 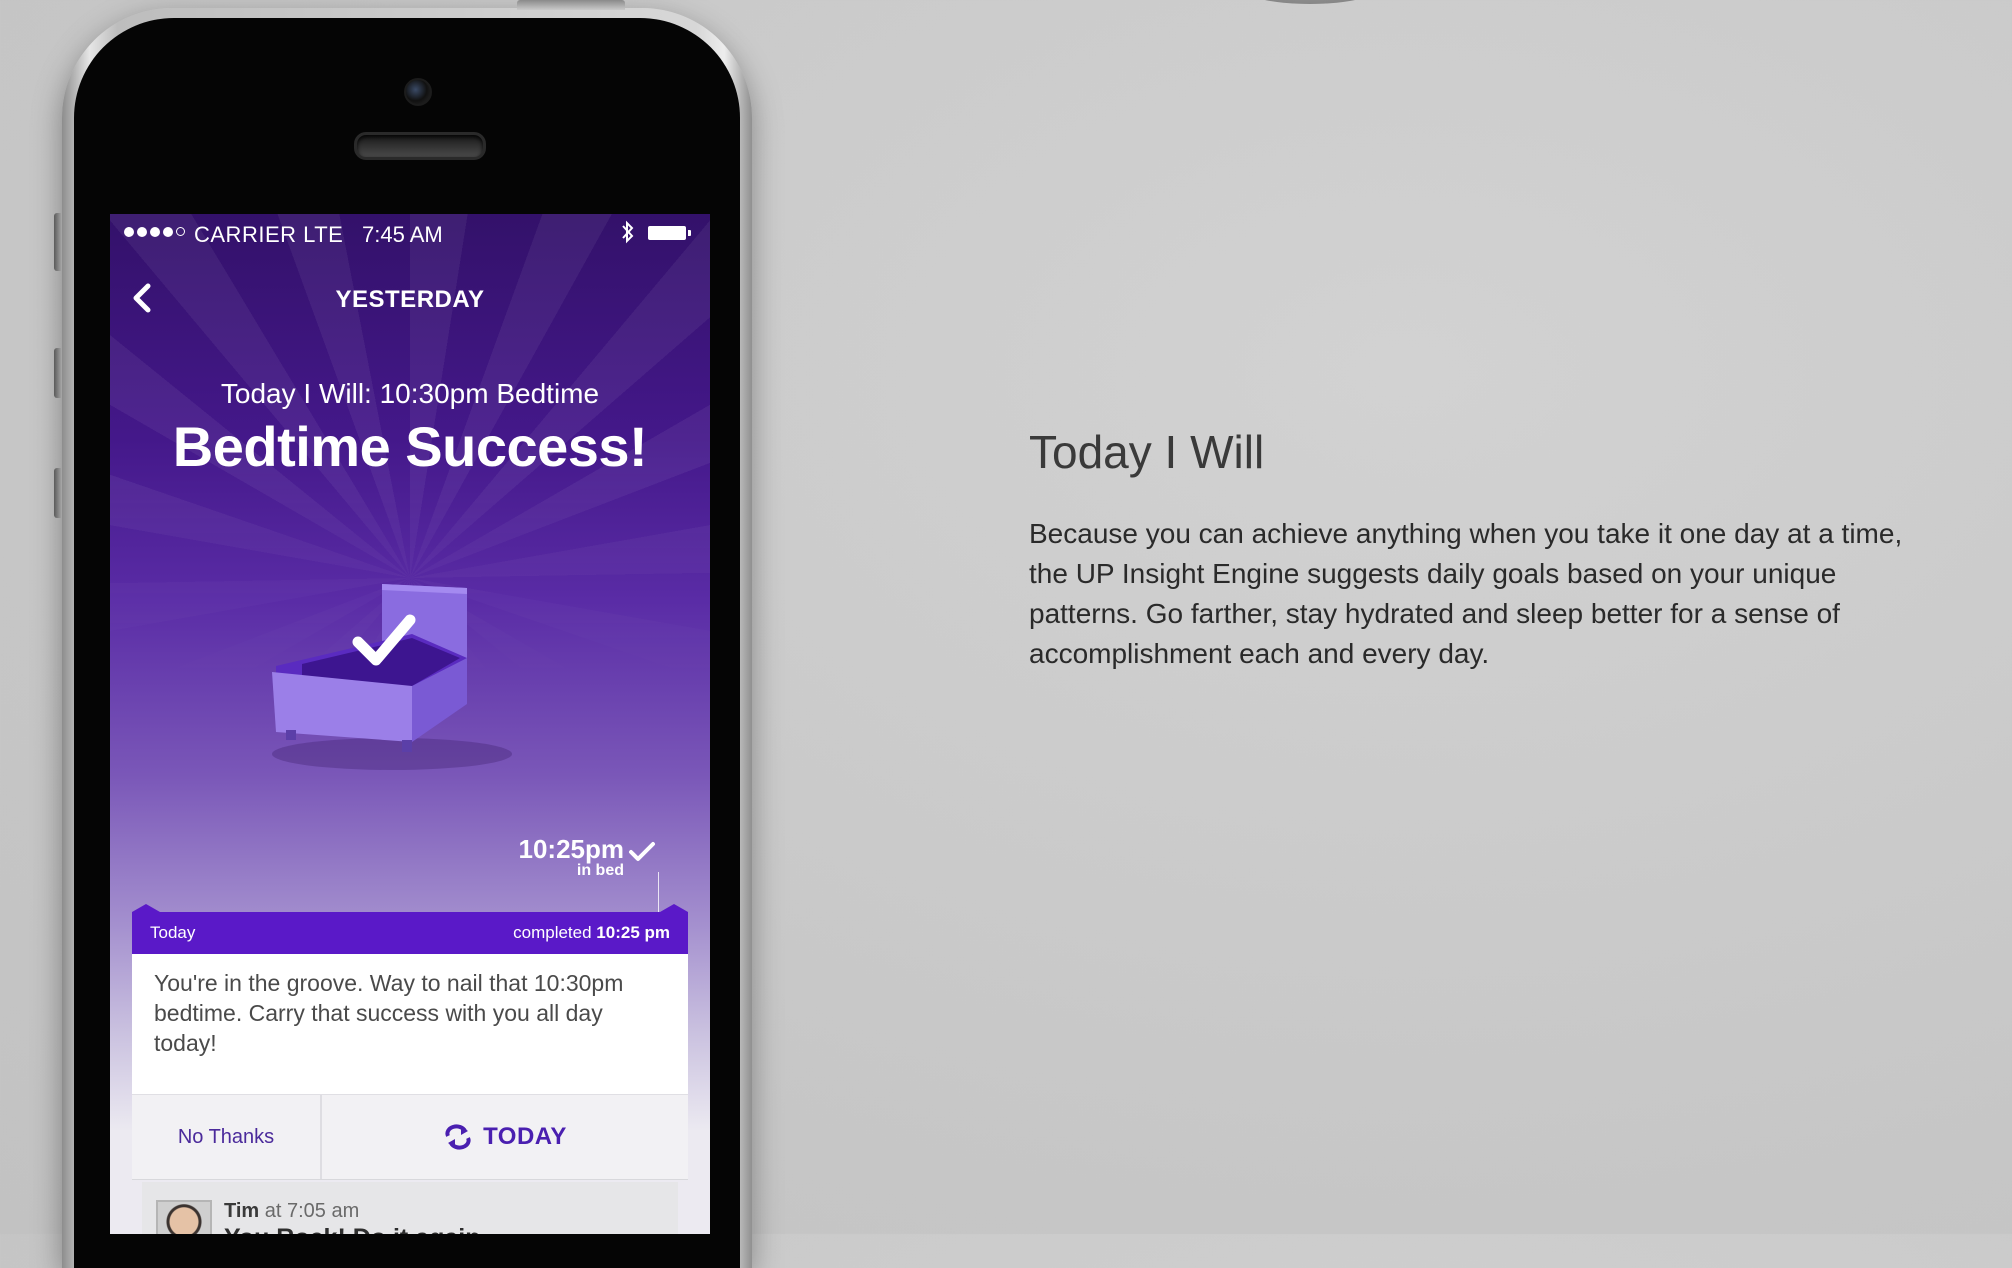 I want to click on comment-time: at 7:05 am, so click(x=312, y=1211).